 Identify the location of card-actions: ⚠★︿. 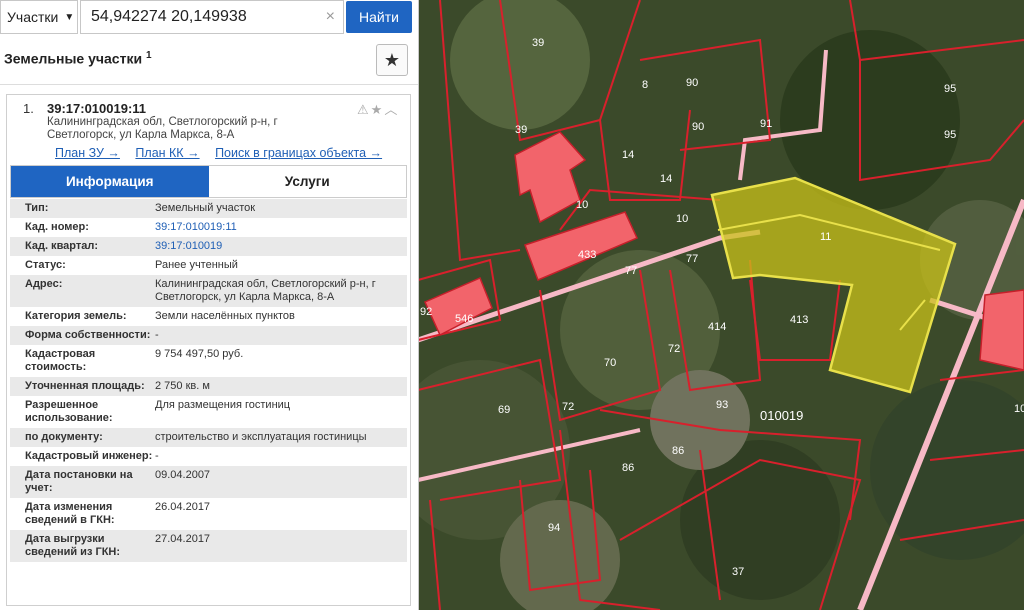
(378, 108).